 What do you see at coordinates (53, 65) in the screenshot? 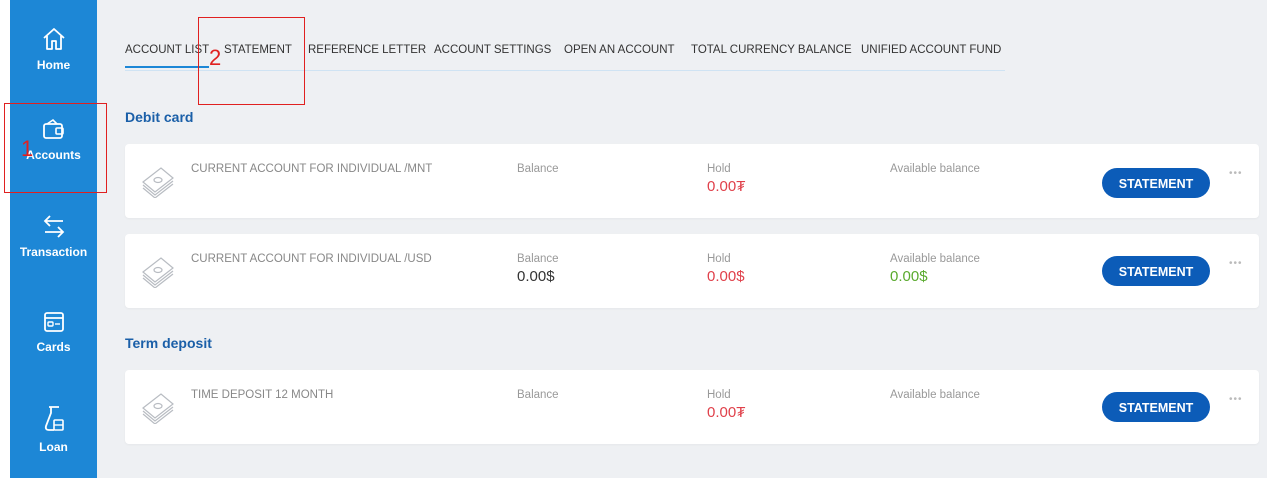
I see `sidebar-item-label: Home` at bounding box center [53, 65].